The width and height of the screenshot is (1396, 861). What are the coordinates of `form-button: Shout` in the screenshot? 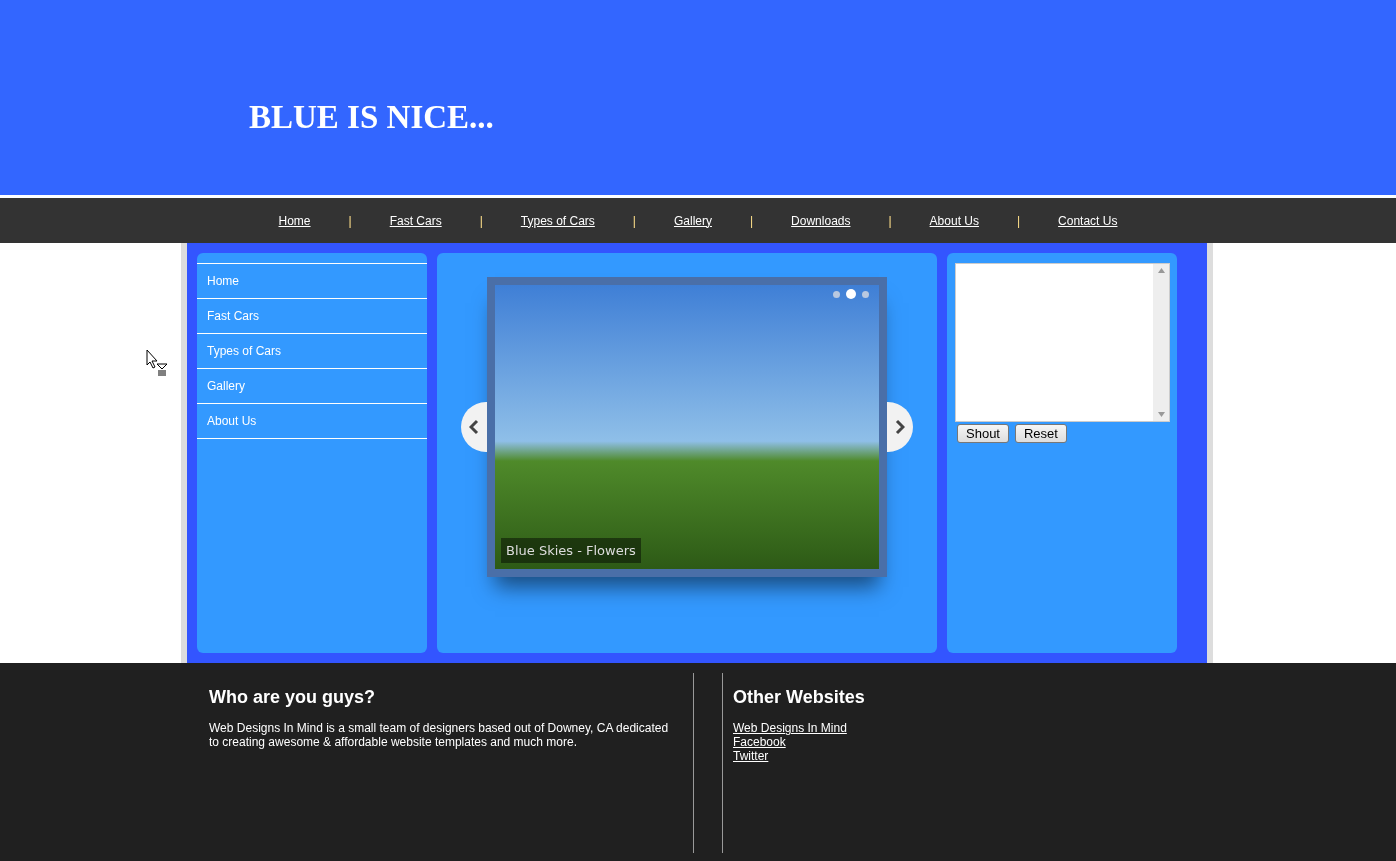 It's located at (983, 433).